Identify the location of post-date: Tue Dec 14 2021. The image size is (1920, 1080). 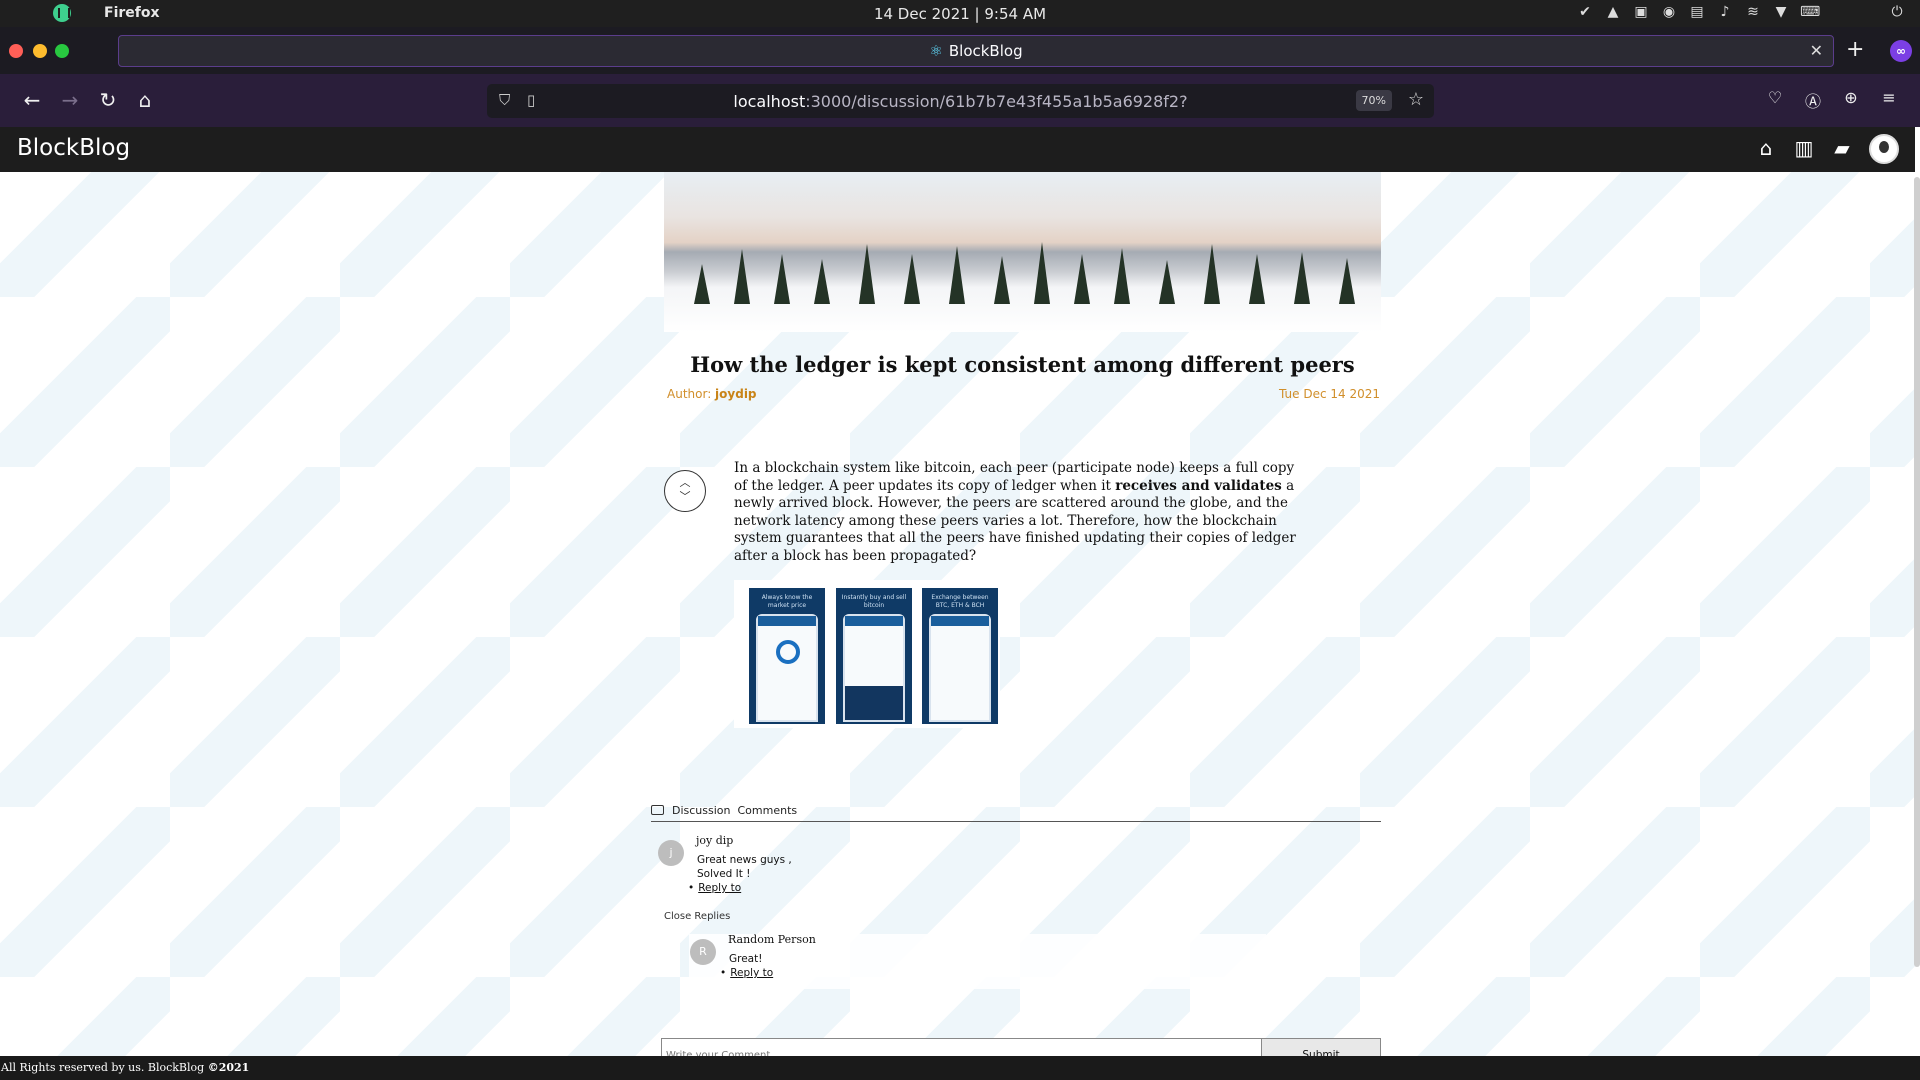
(1329, 394).